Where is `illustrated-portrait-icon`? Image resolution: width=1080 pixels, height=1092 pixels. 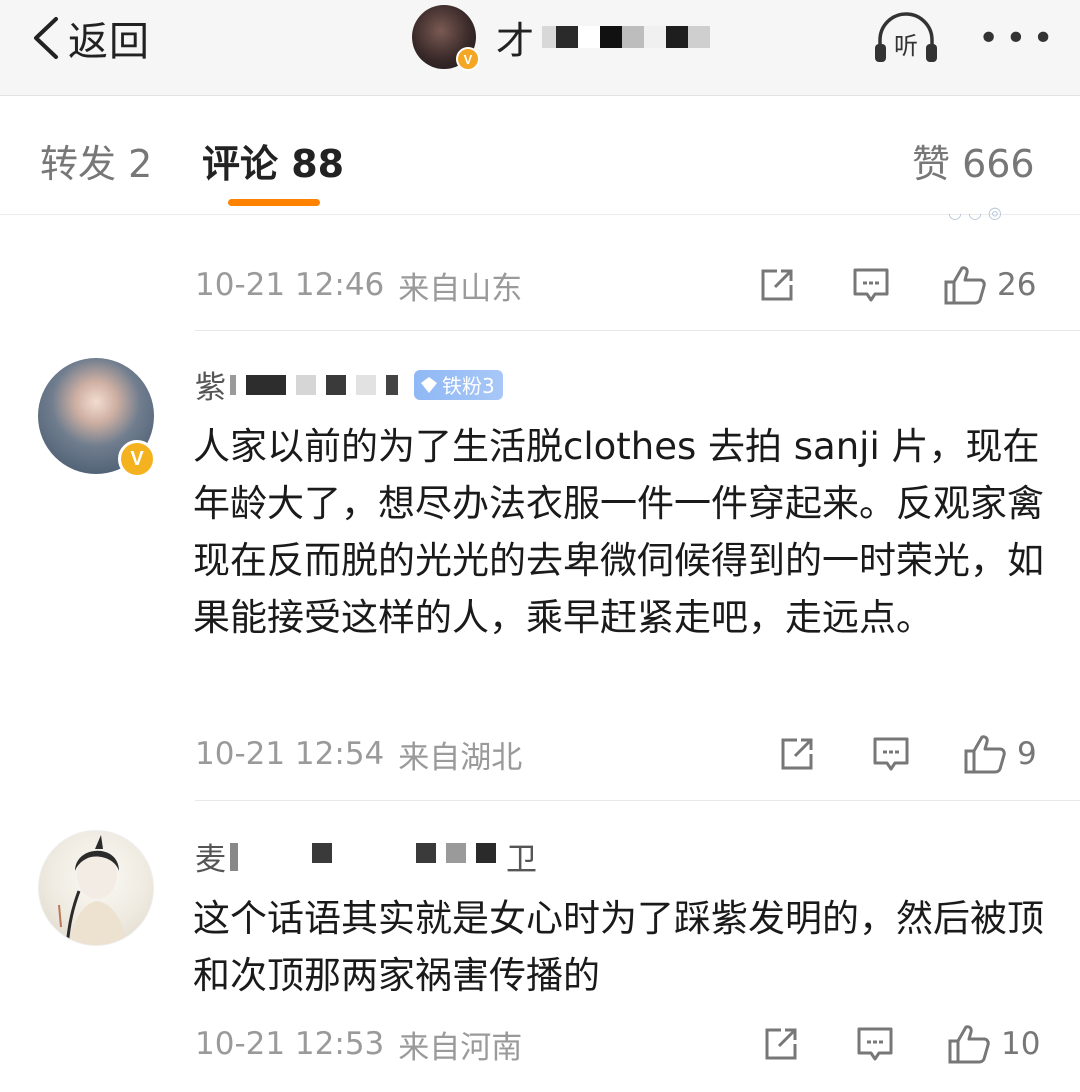
illustrated-portrait-icon is located at coordinates (92, 890).